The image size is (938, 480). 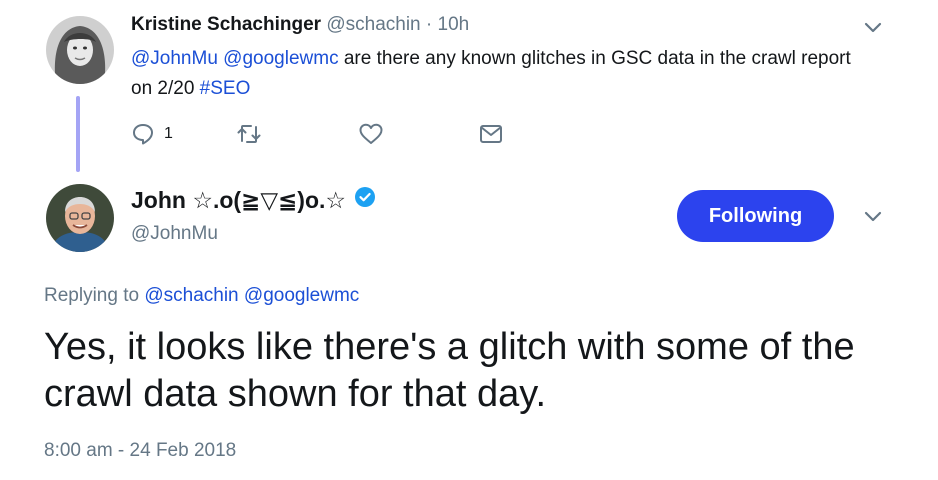 What do you see at coordinates (301, 295) in the screenshot?
I see `replying-mention-googlewmc: @googlewmc` at bounding box center [301, 295].